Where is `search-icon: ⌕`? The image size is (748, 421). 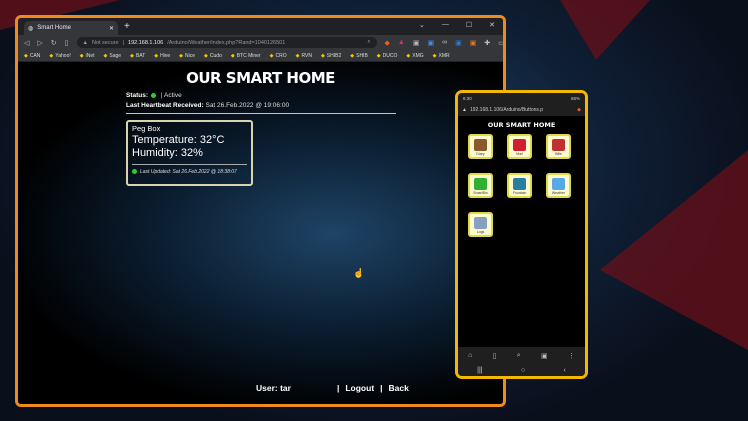
search-icon: ⌕ is located at coordinates (519, 356).